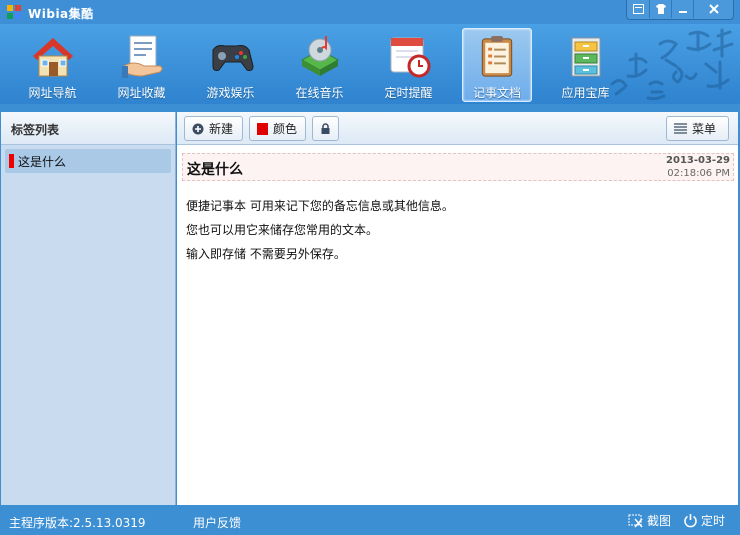 This screenshot has height=535, width=740. Describe the element at coordinates (42, 161) in the screenshot. I see `tag-label: 这是什么` at that location.